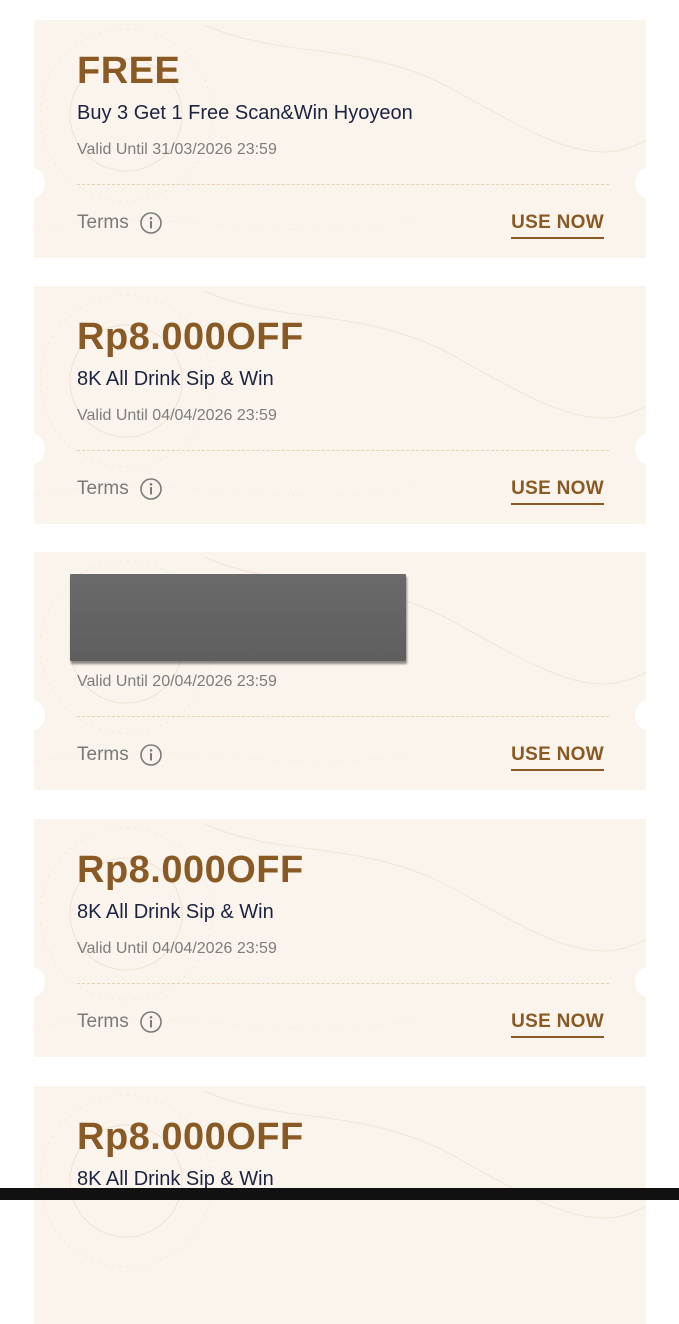  Describe the element at coordinates (177, 149) in the screenshot. I see `coupon-valid-until: Valid Until 31/03/2026 23:59` at that location.